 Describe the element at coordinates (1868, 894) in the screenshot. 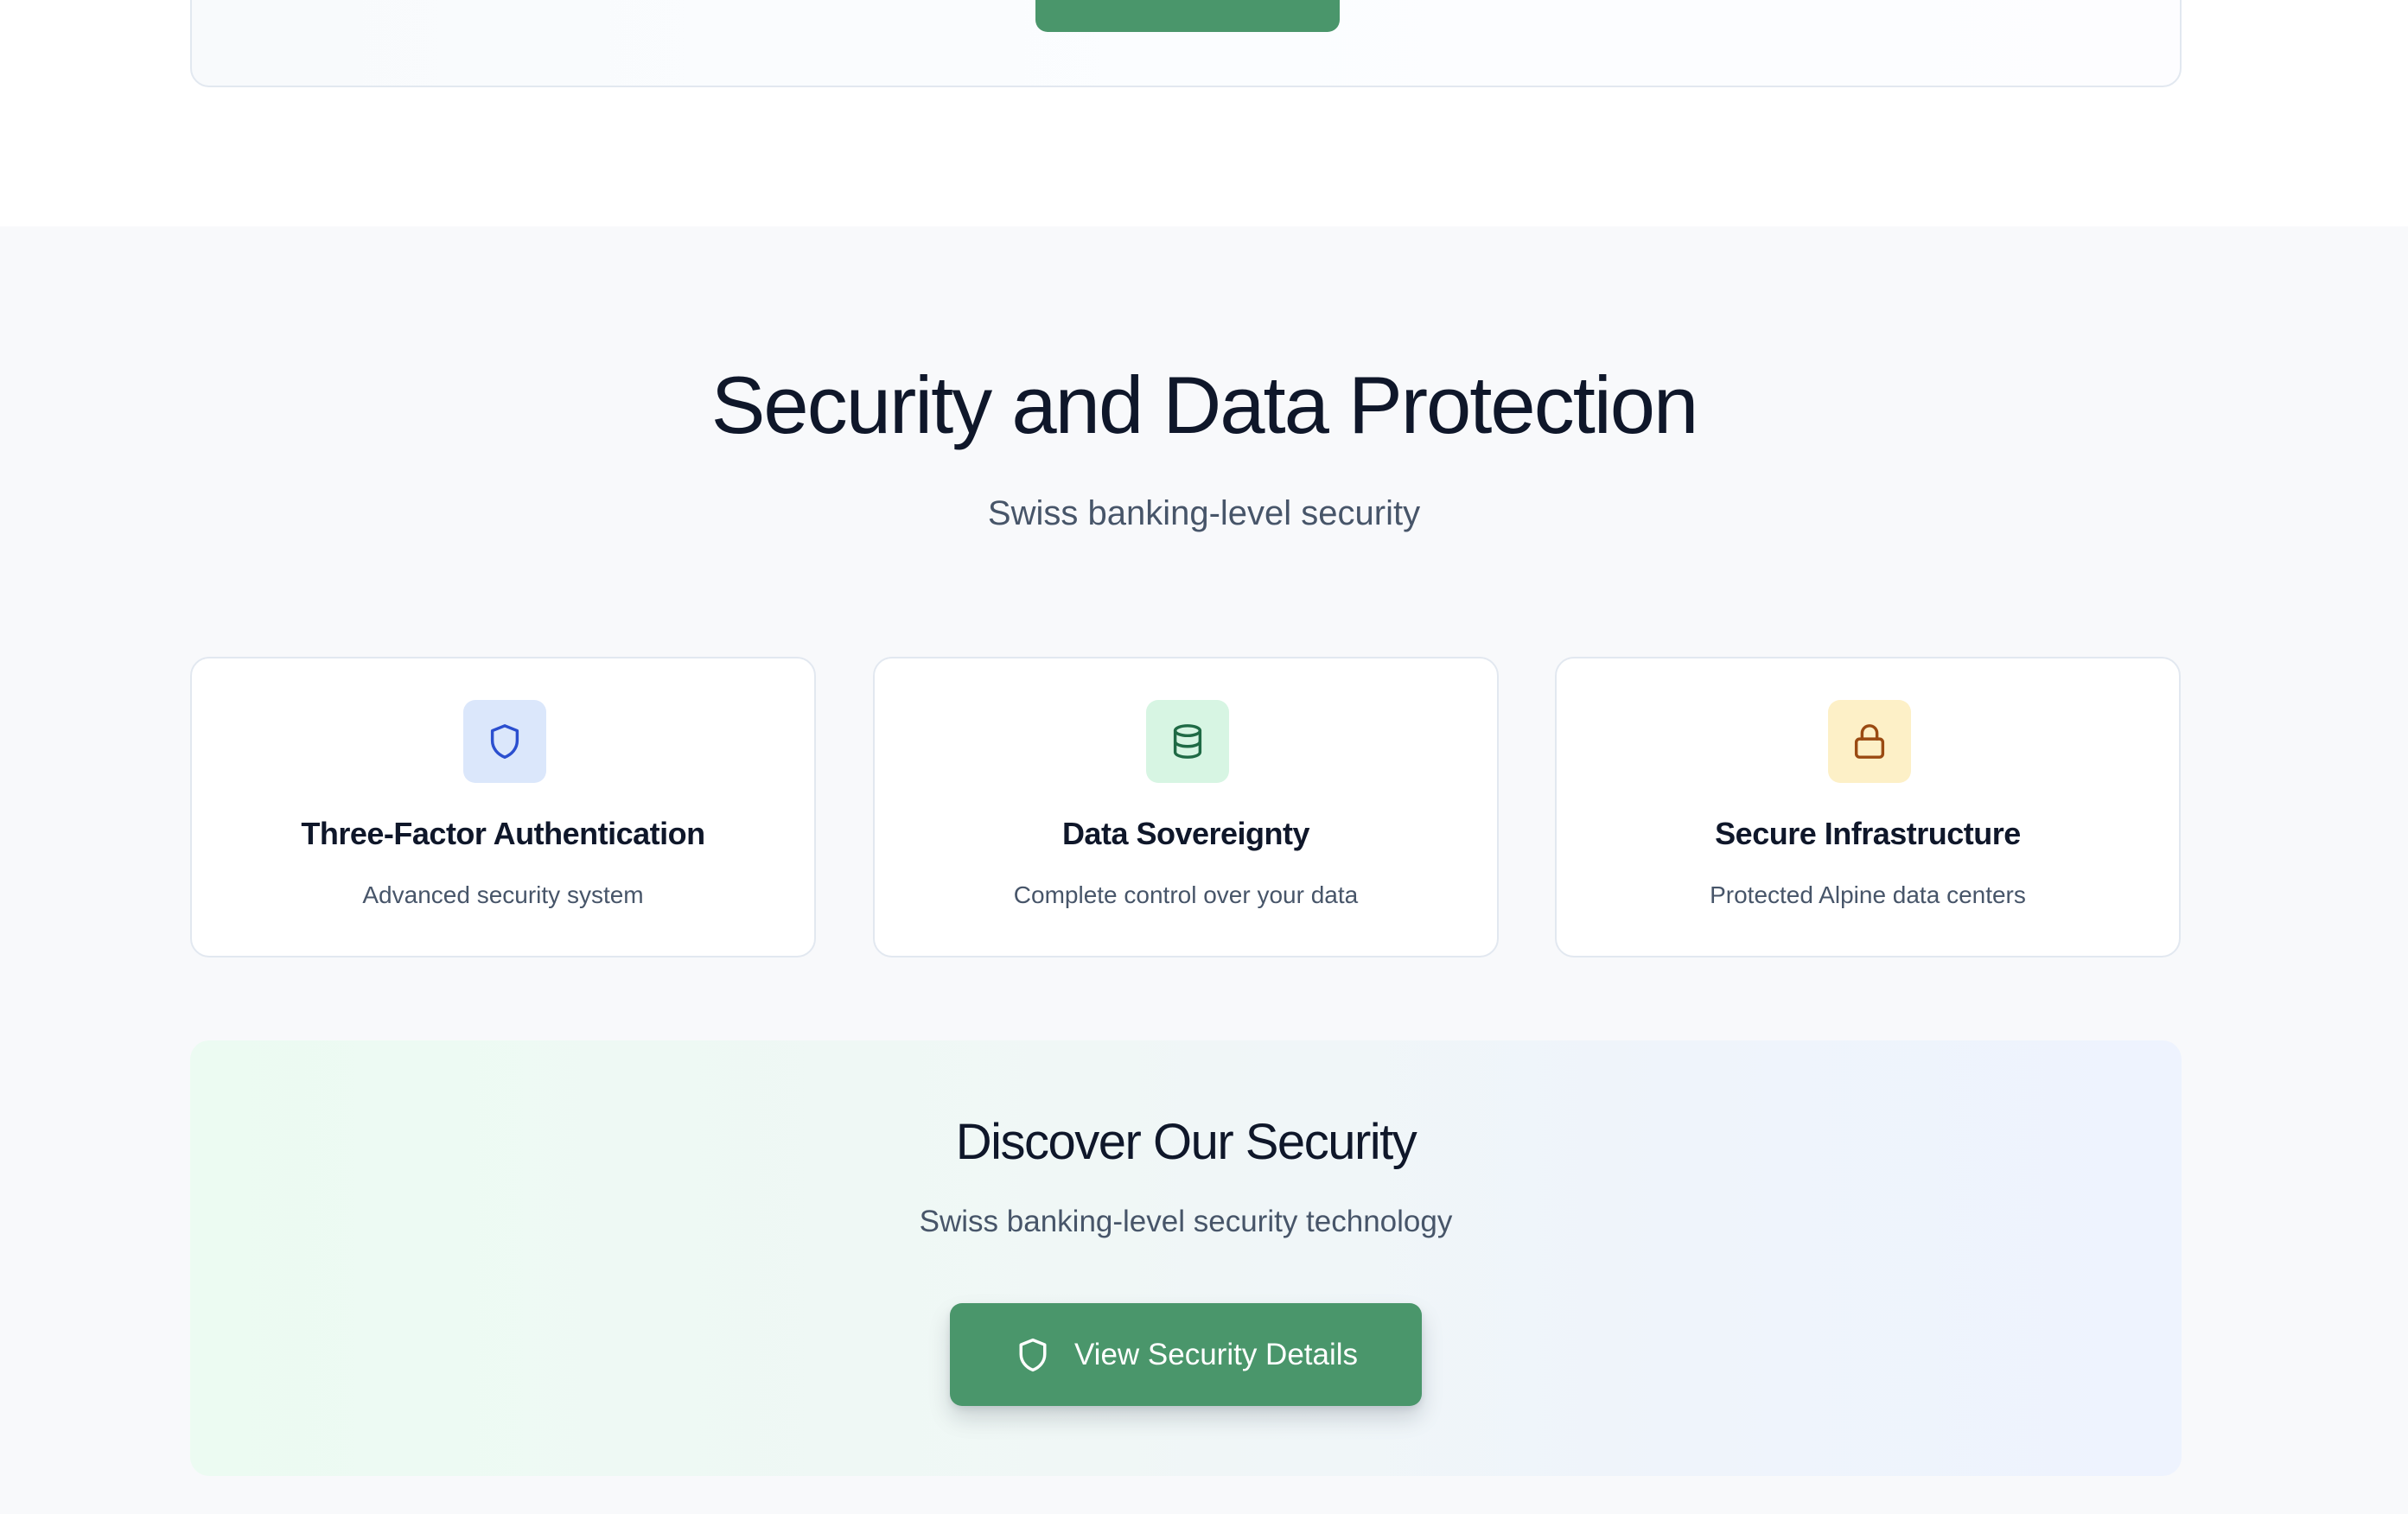

I see `feature-description: Protected Alpine data centers` at that location.